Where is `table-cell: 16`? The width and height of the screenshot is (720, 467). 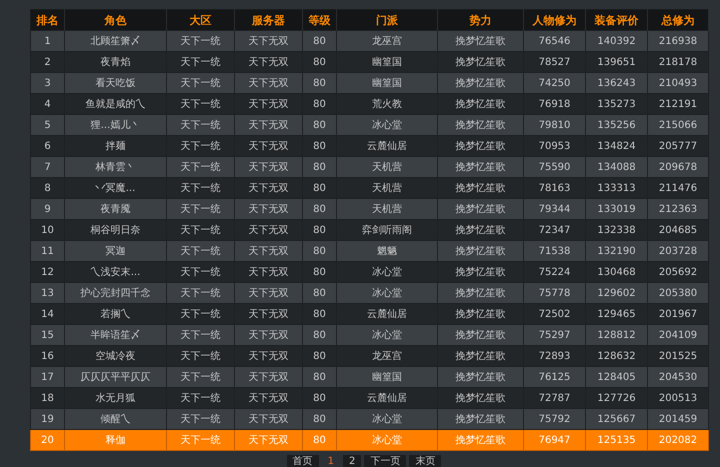 table-cell: 16 is located at coordinates (47, 356).